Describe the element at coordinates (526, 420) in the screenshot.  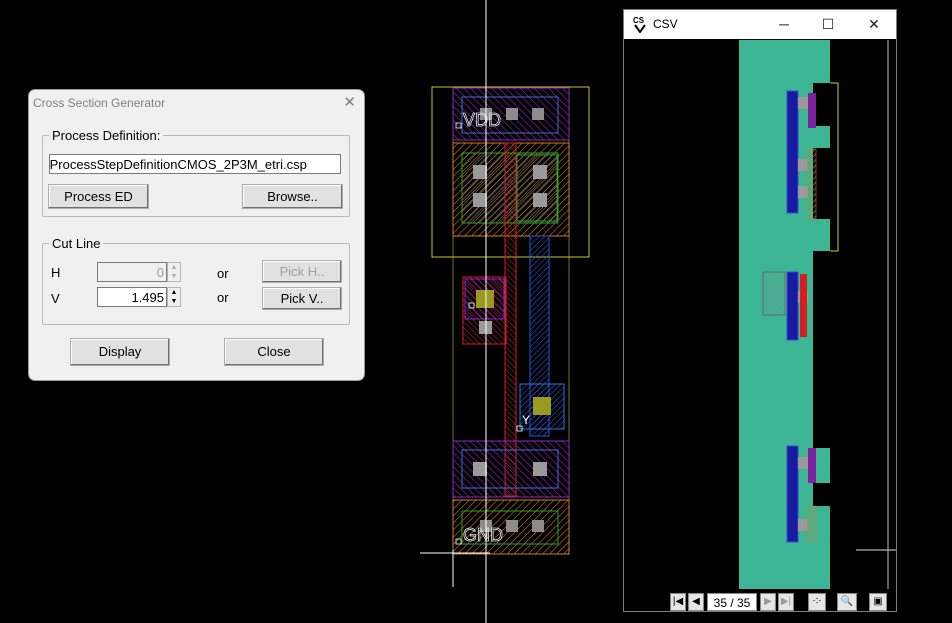
I see `y-pin-label: Y` at that location.